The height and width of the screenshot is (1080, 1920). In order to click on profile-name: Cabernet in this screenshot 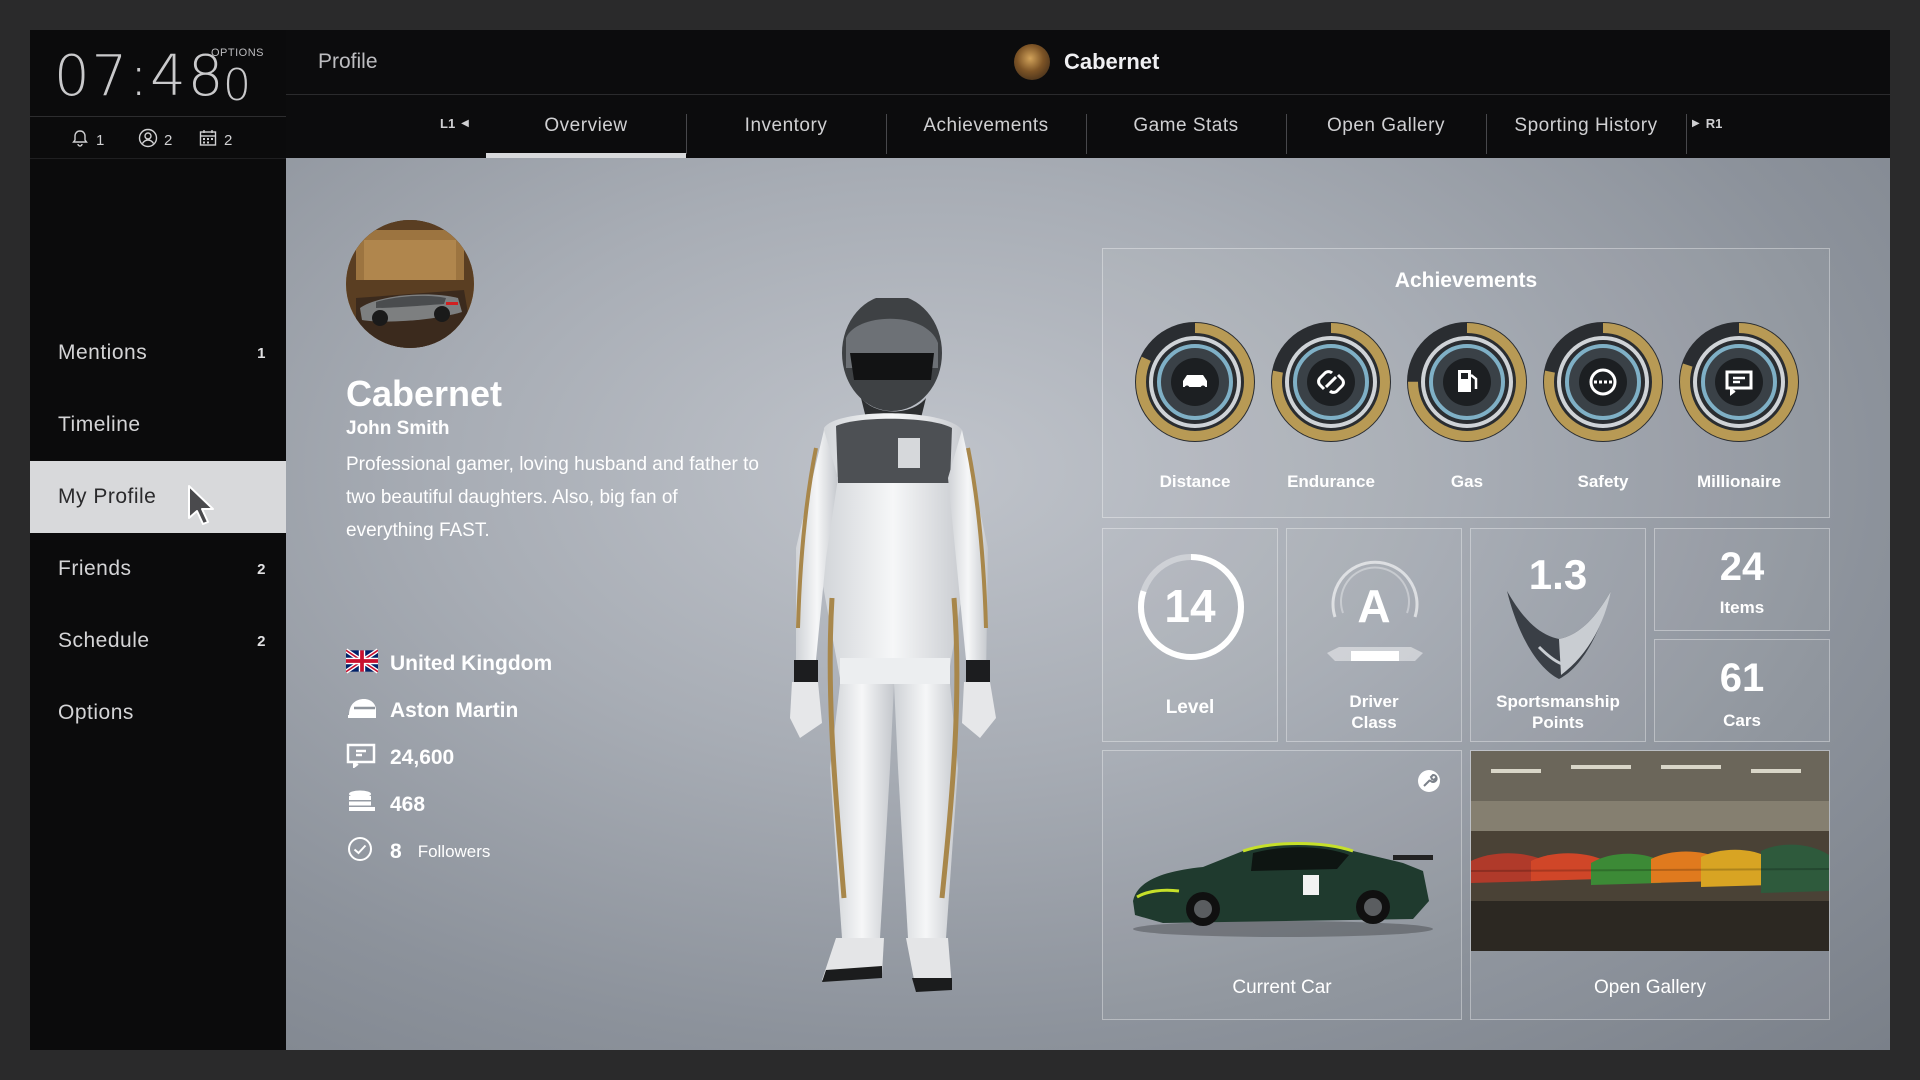, I will do `click(424, 393)`.